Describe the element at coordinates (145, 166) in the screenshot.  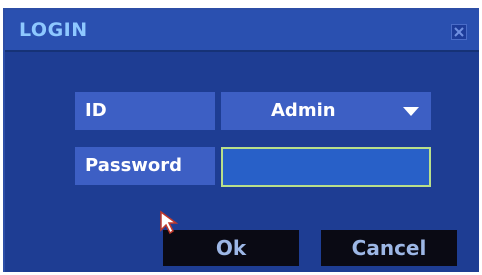
I see `password-label: Password` at that location.